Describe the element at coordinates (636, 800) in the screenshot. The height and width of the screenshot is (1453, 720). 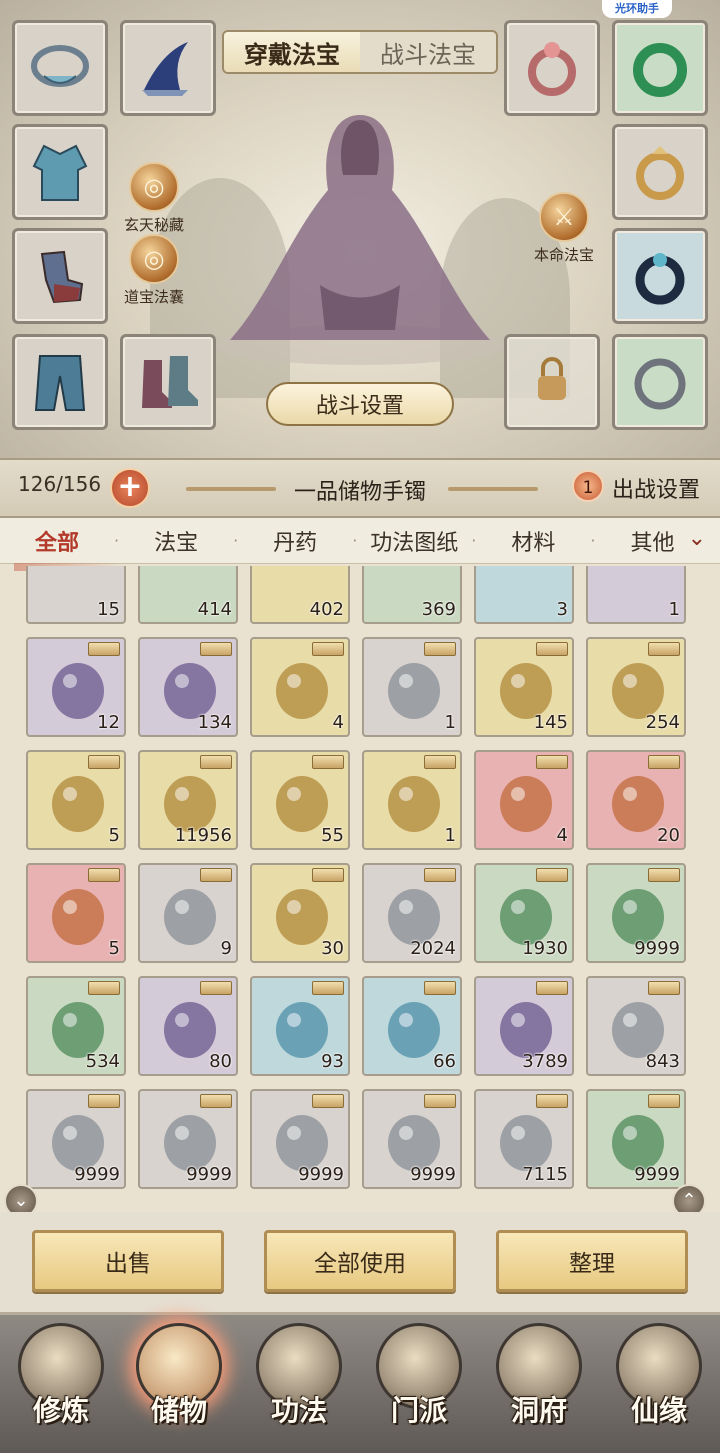
I see `item-slot: 20` at that location.